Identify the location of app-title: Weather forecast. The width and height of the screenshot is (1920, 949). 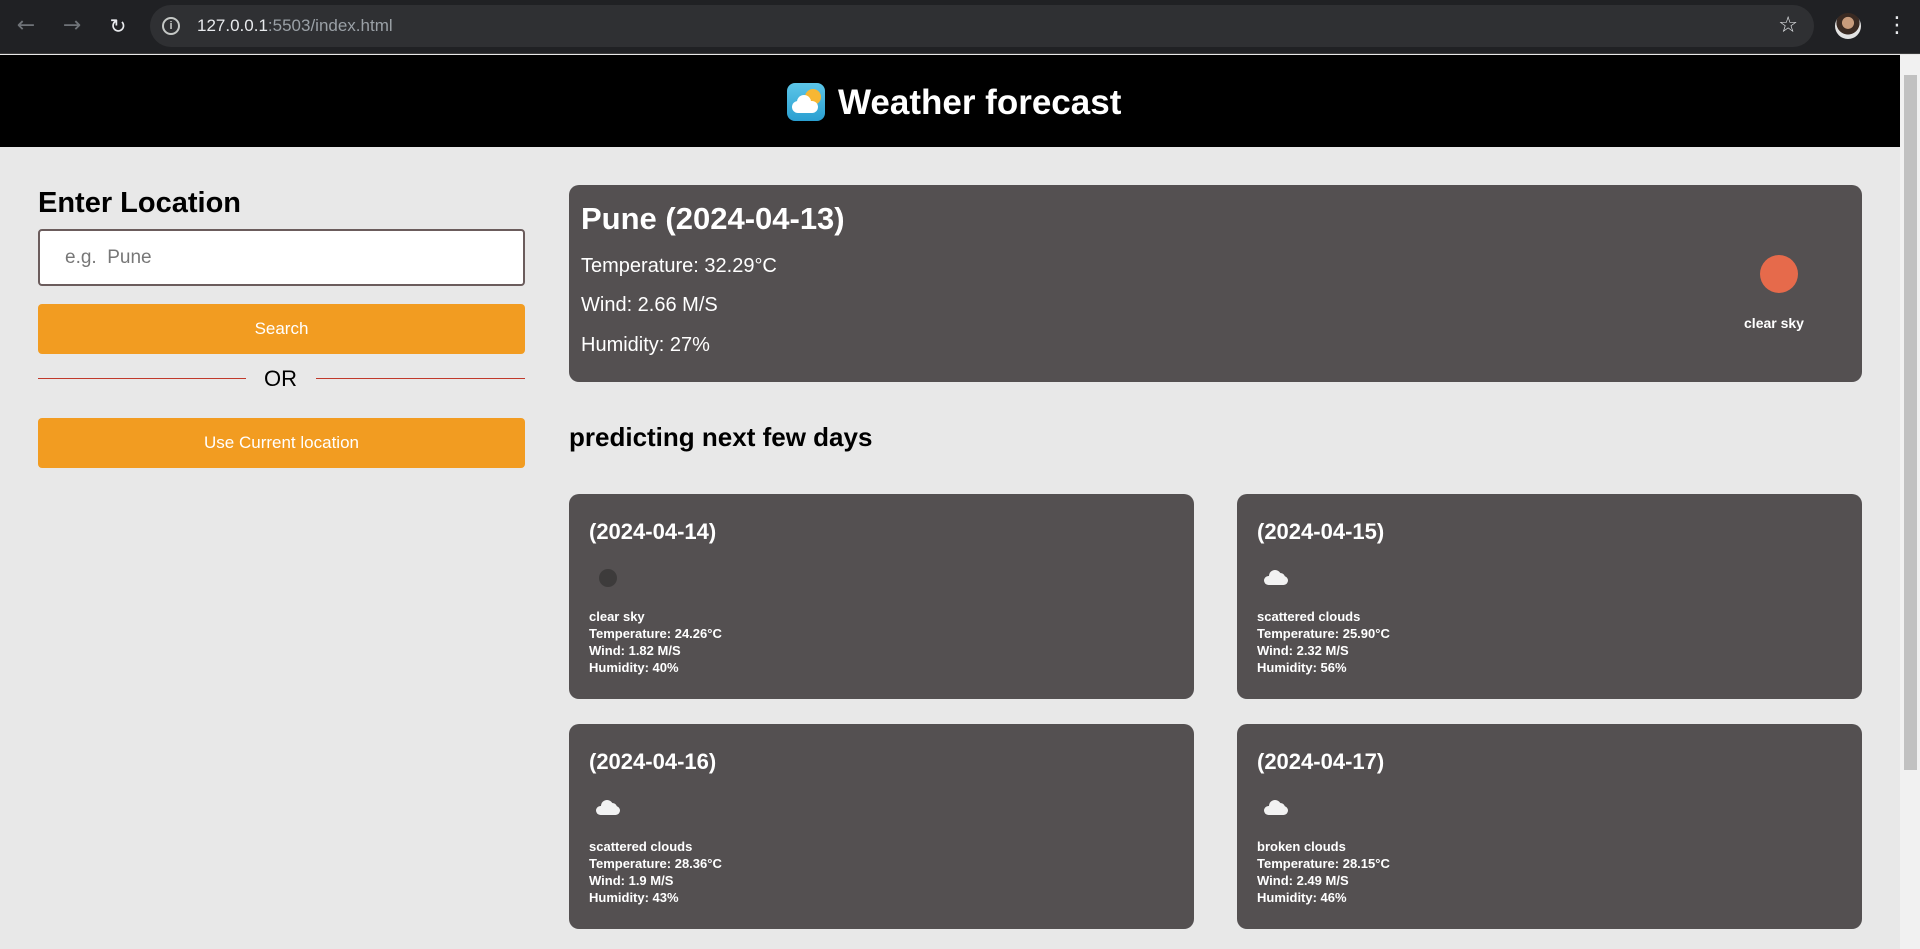
(980, 102).